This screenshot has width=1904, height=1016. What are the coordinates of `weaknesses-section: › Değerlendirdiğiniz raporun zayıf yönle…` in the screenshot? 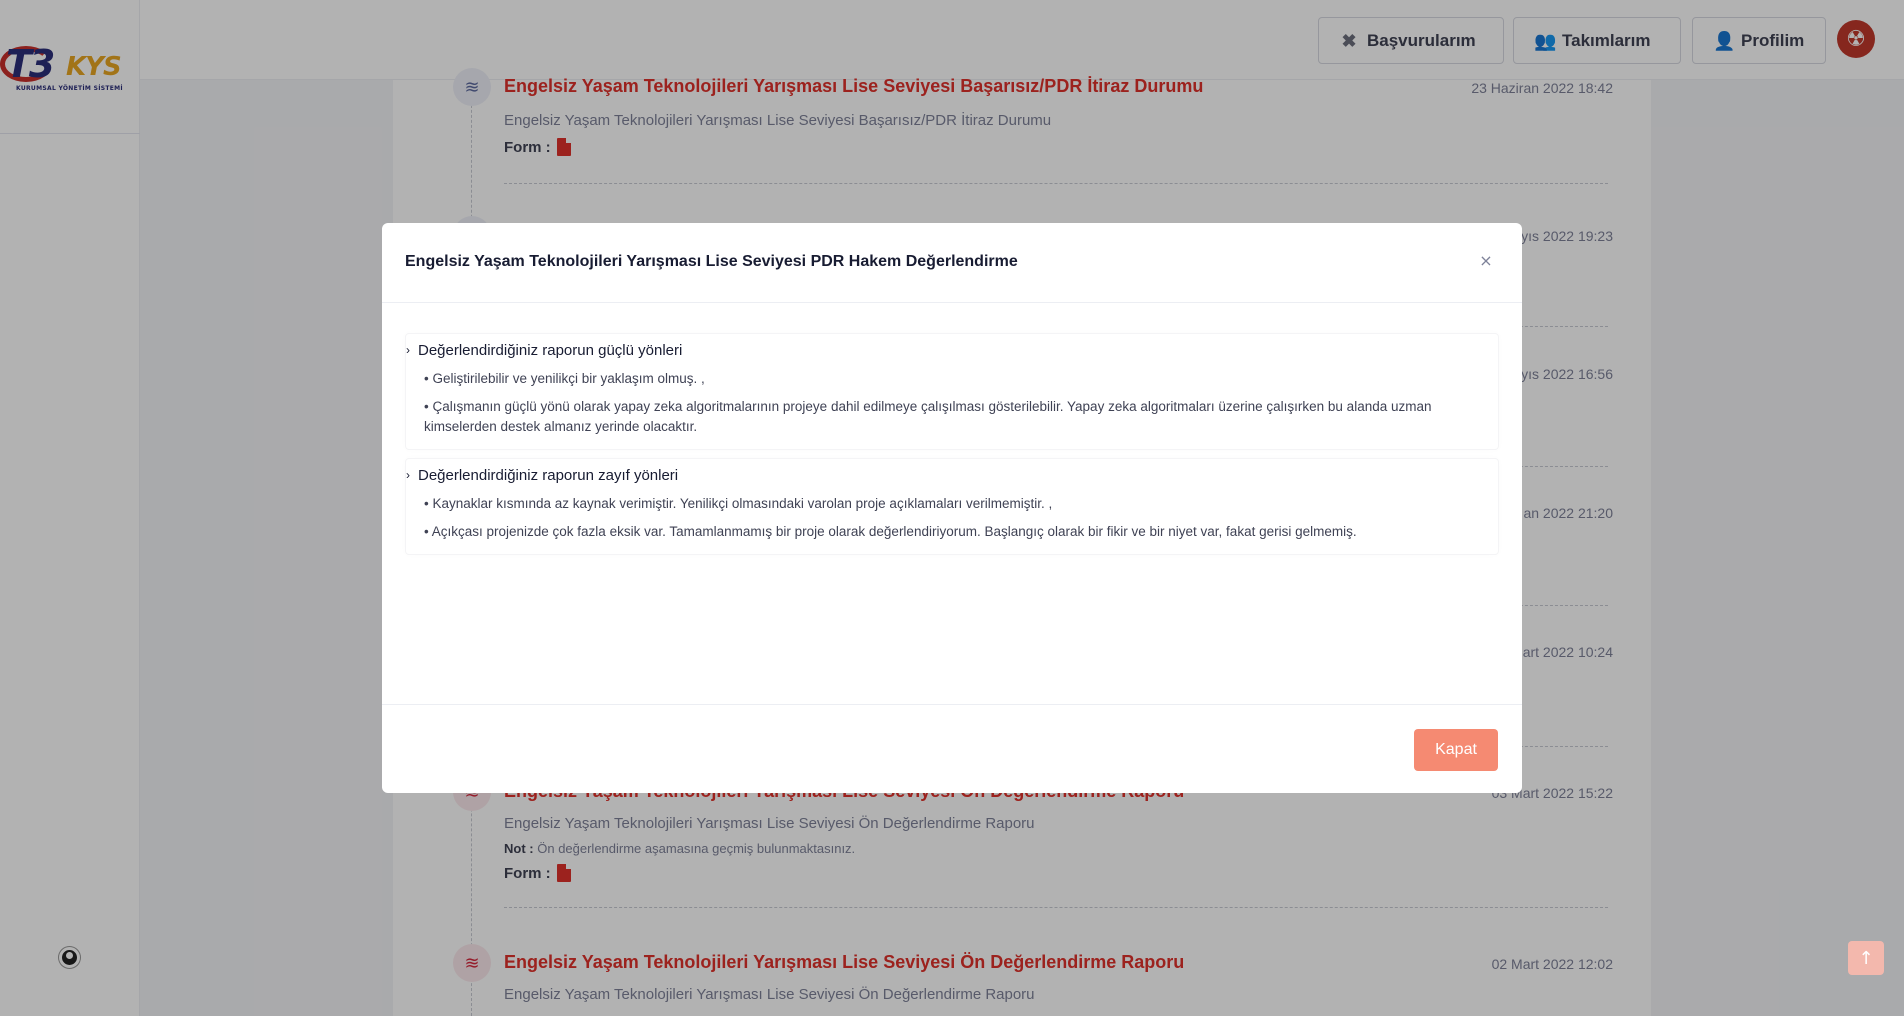 It's located at (952, 506).